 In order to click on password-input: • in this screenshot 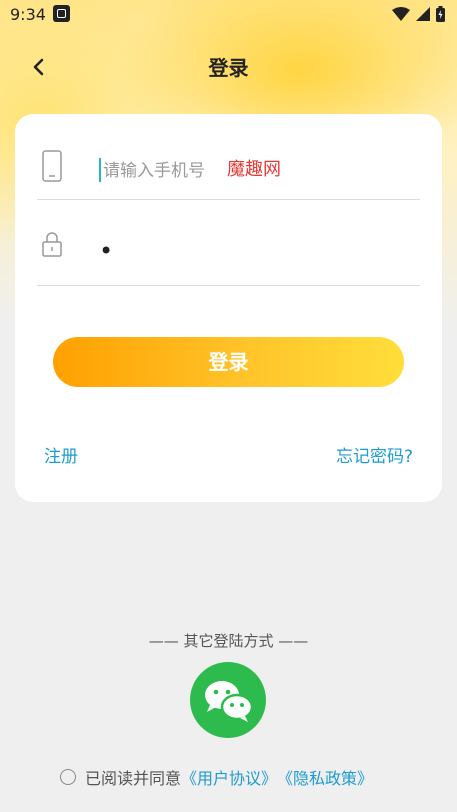, I will do `click(106, 251)`.